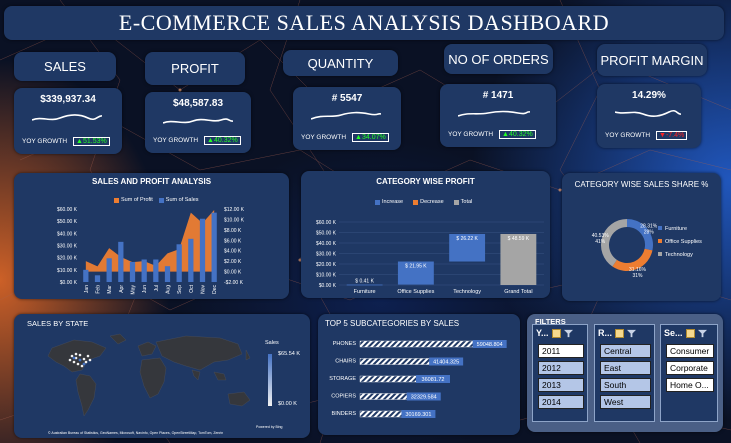 This screenshot has width=731, height=443. What do you see at coordinates (233, 241) in the screenshot?
I see `y-tick-label-right: $6.00 K` at bounding box center [233, 241].